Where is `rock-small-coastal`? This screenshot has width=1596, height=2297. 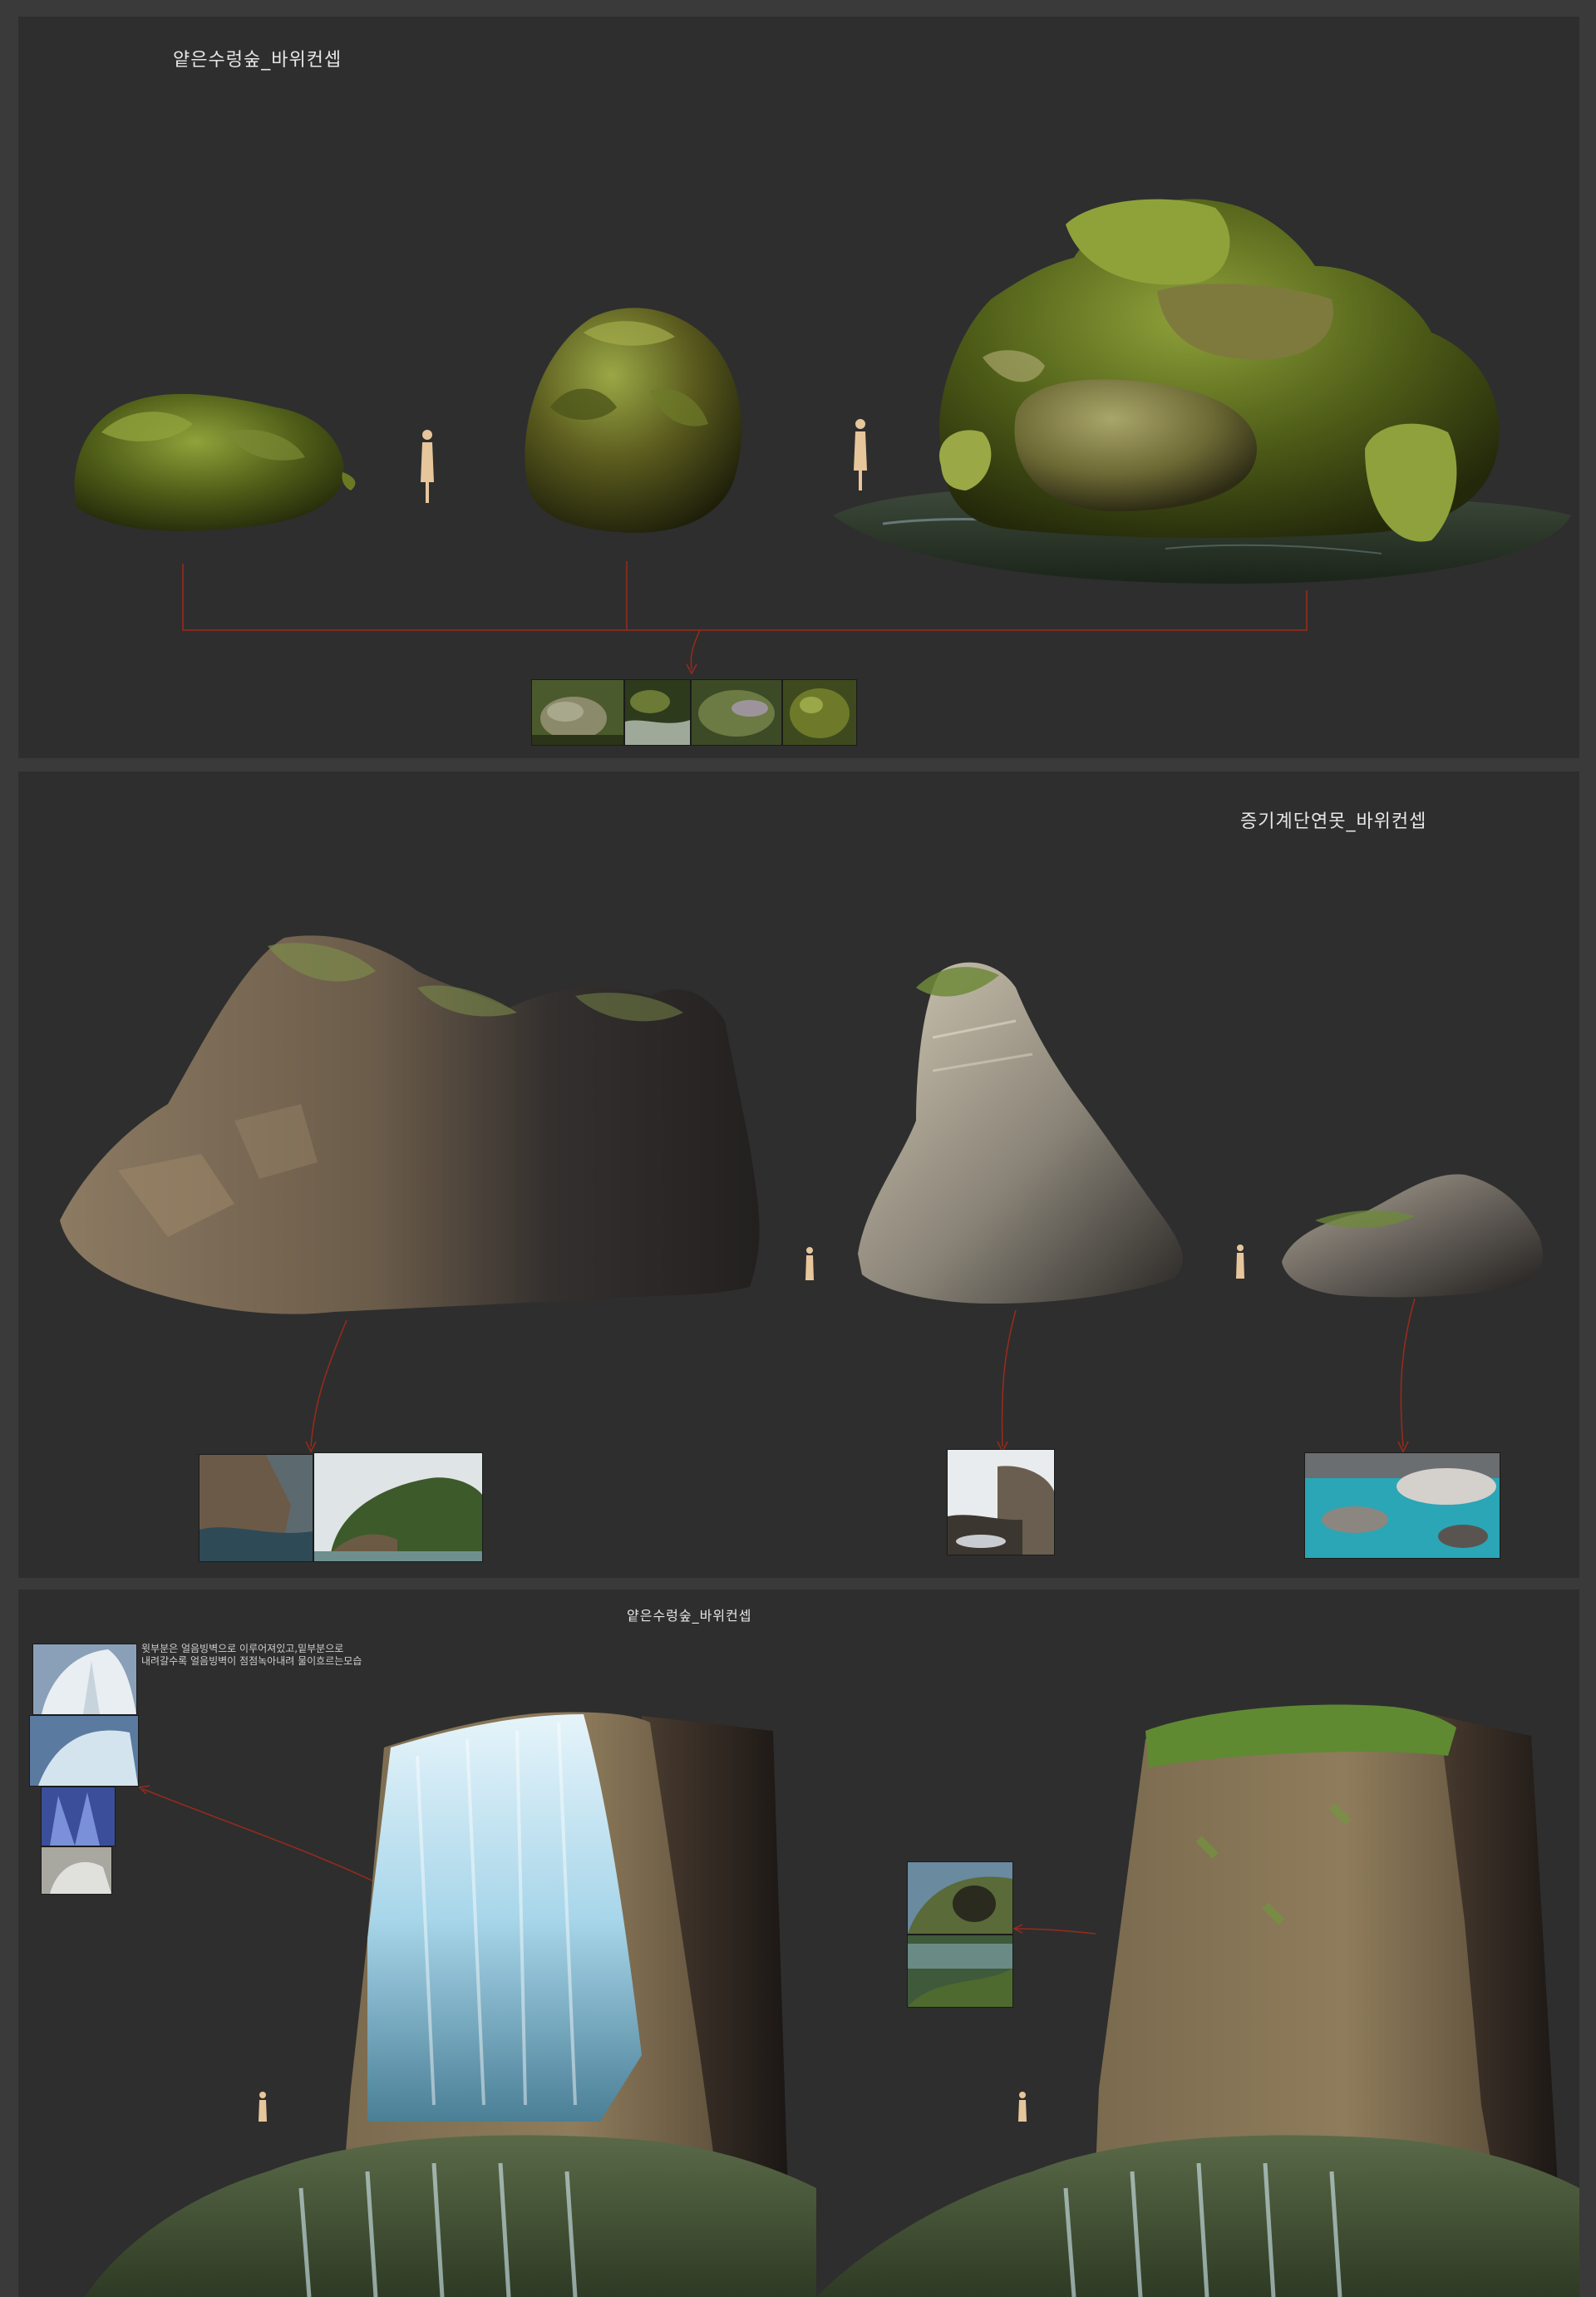
rock-small-coastal is located at coordinates (1412, 1236).